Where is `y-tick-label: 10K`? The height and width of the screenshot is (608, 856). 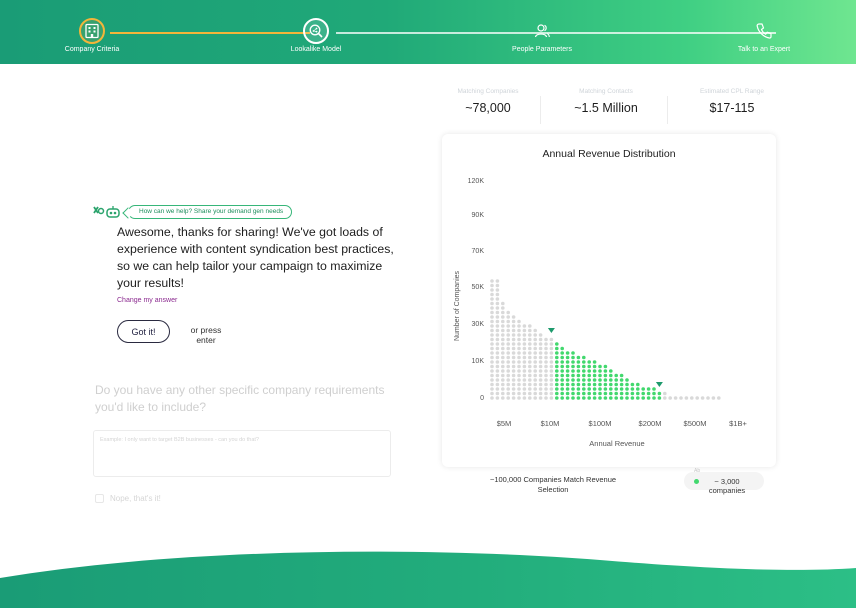 y-tick-label: 10K is located at coordinates (478, 361).